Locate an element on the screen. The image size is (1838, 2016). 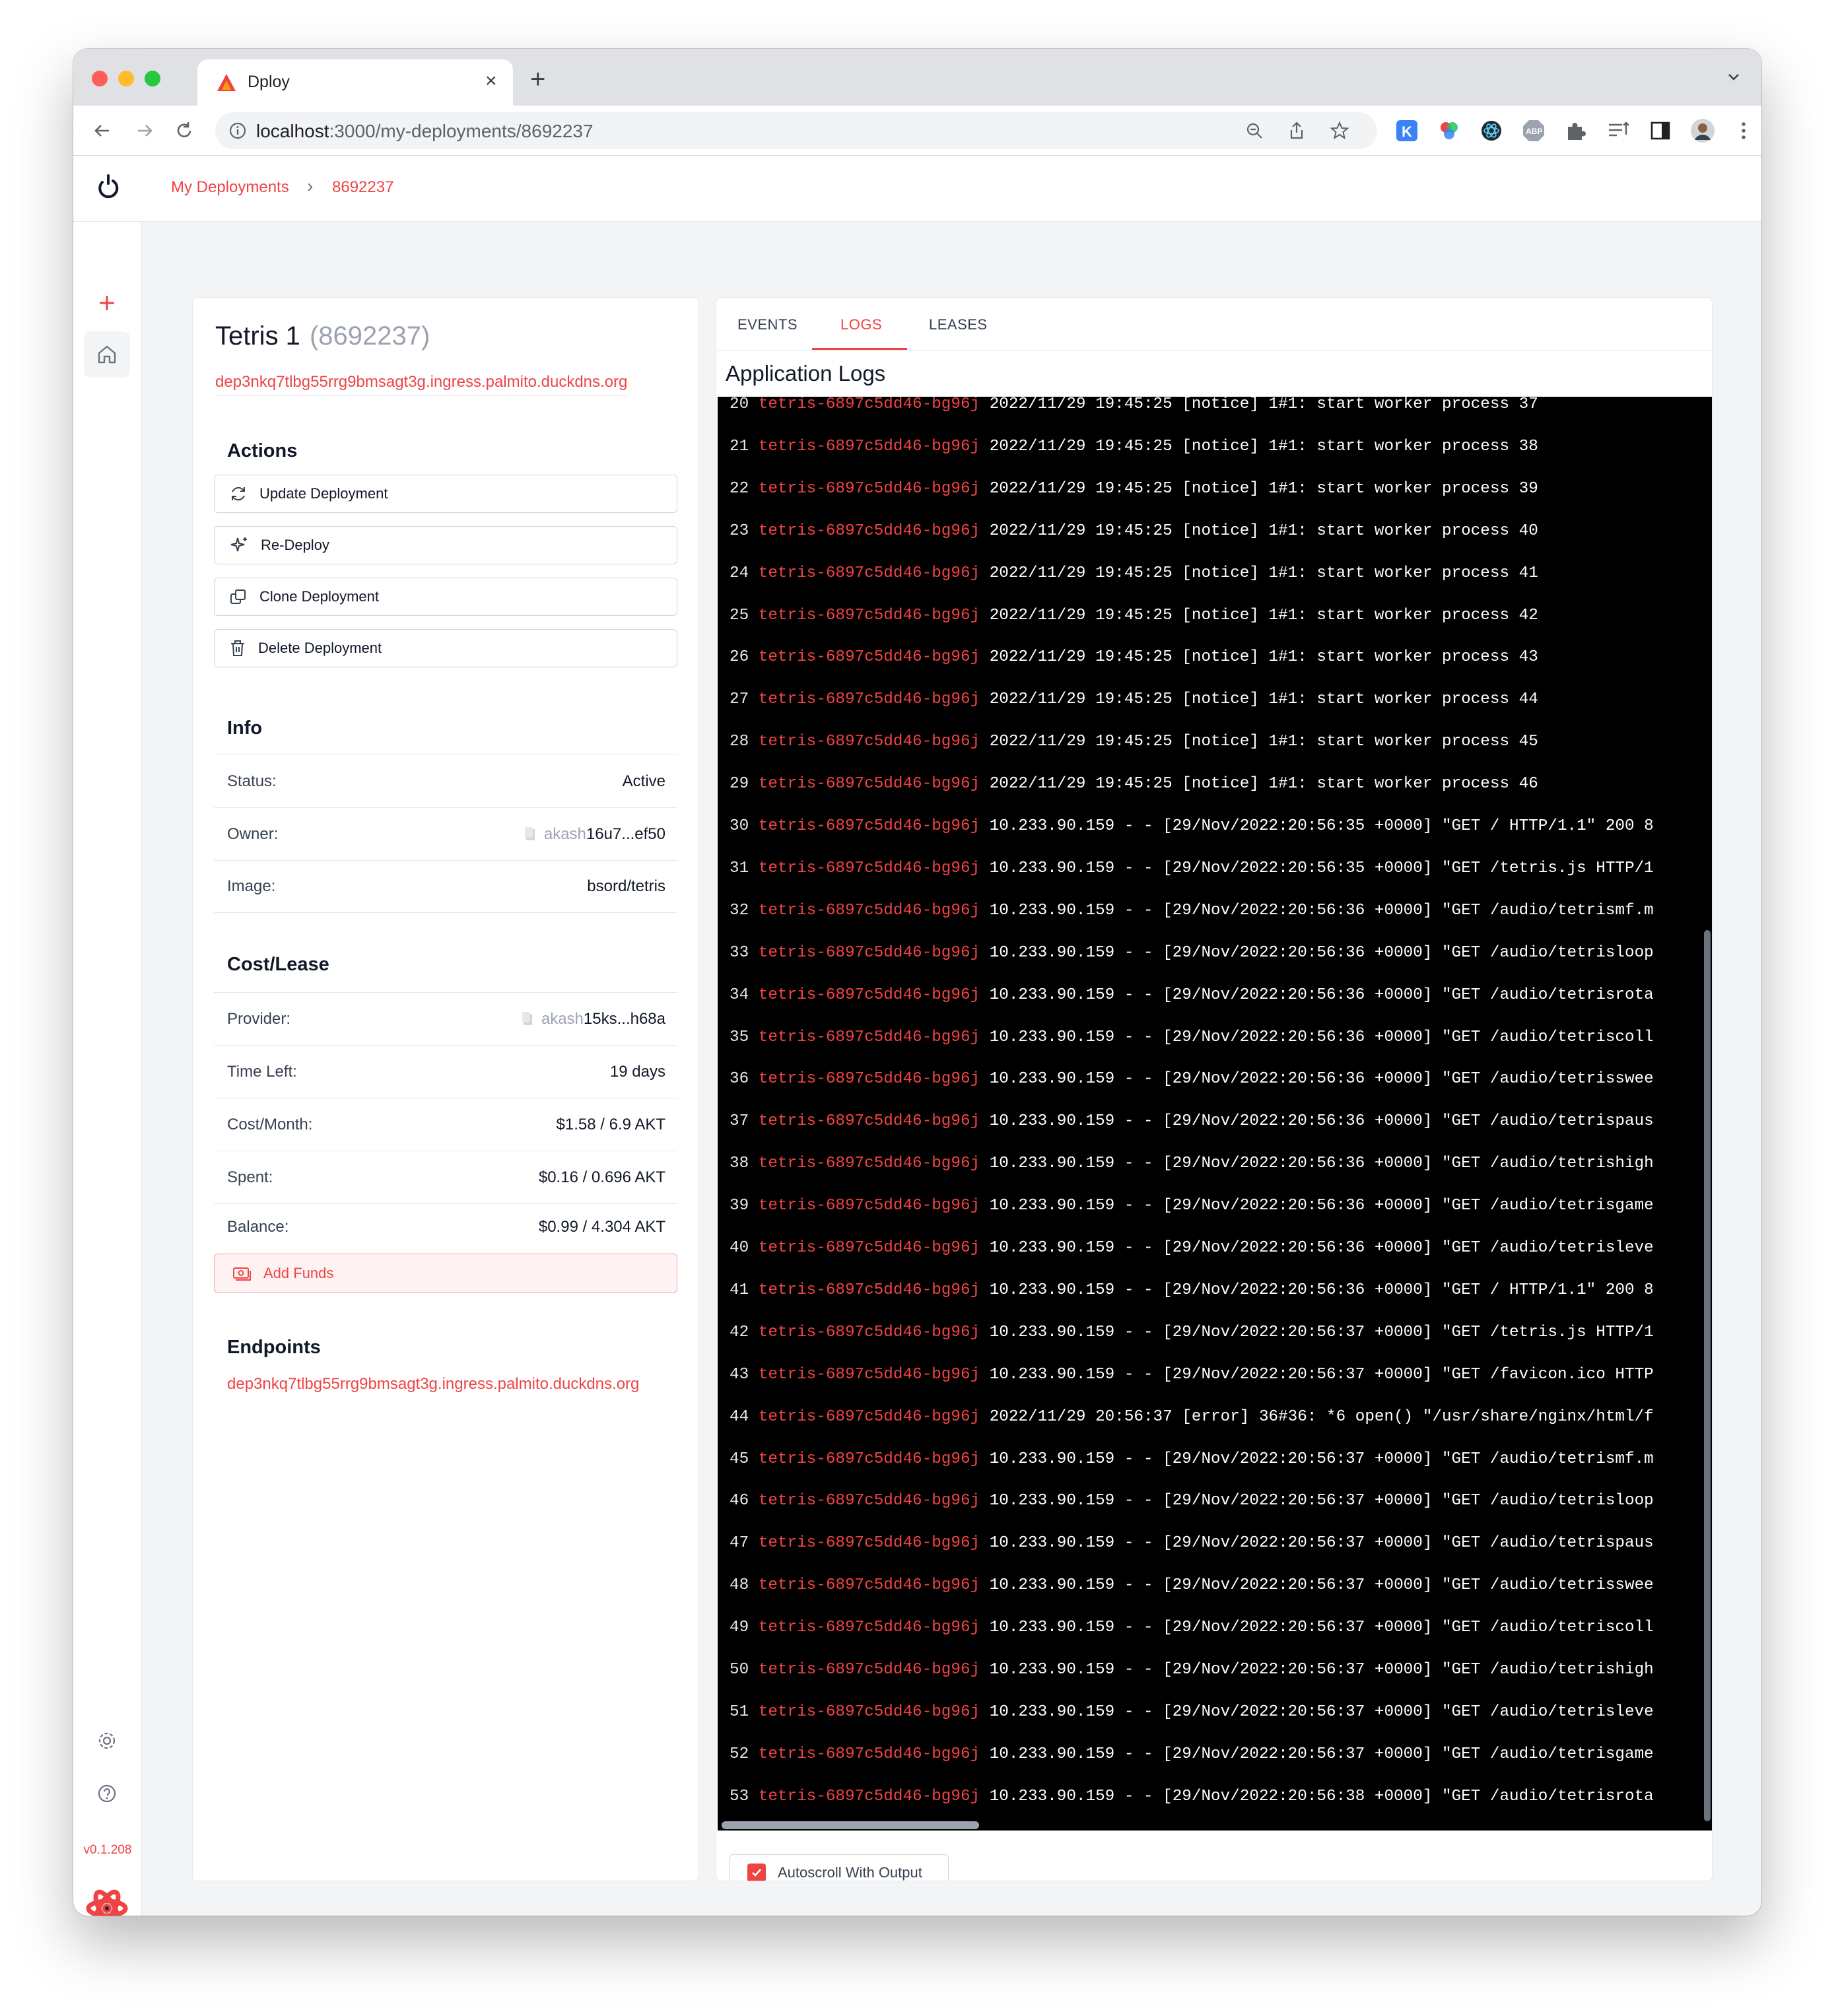
maximize-window-button is located at coordinates (153, 78).